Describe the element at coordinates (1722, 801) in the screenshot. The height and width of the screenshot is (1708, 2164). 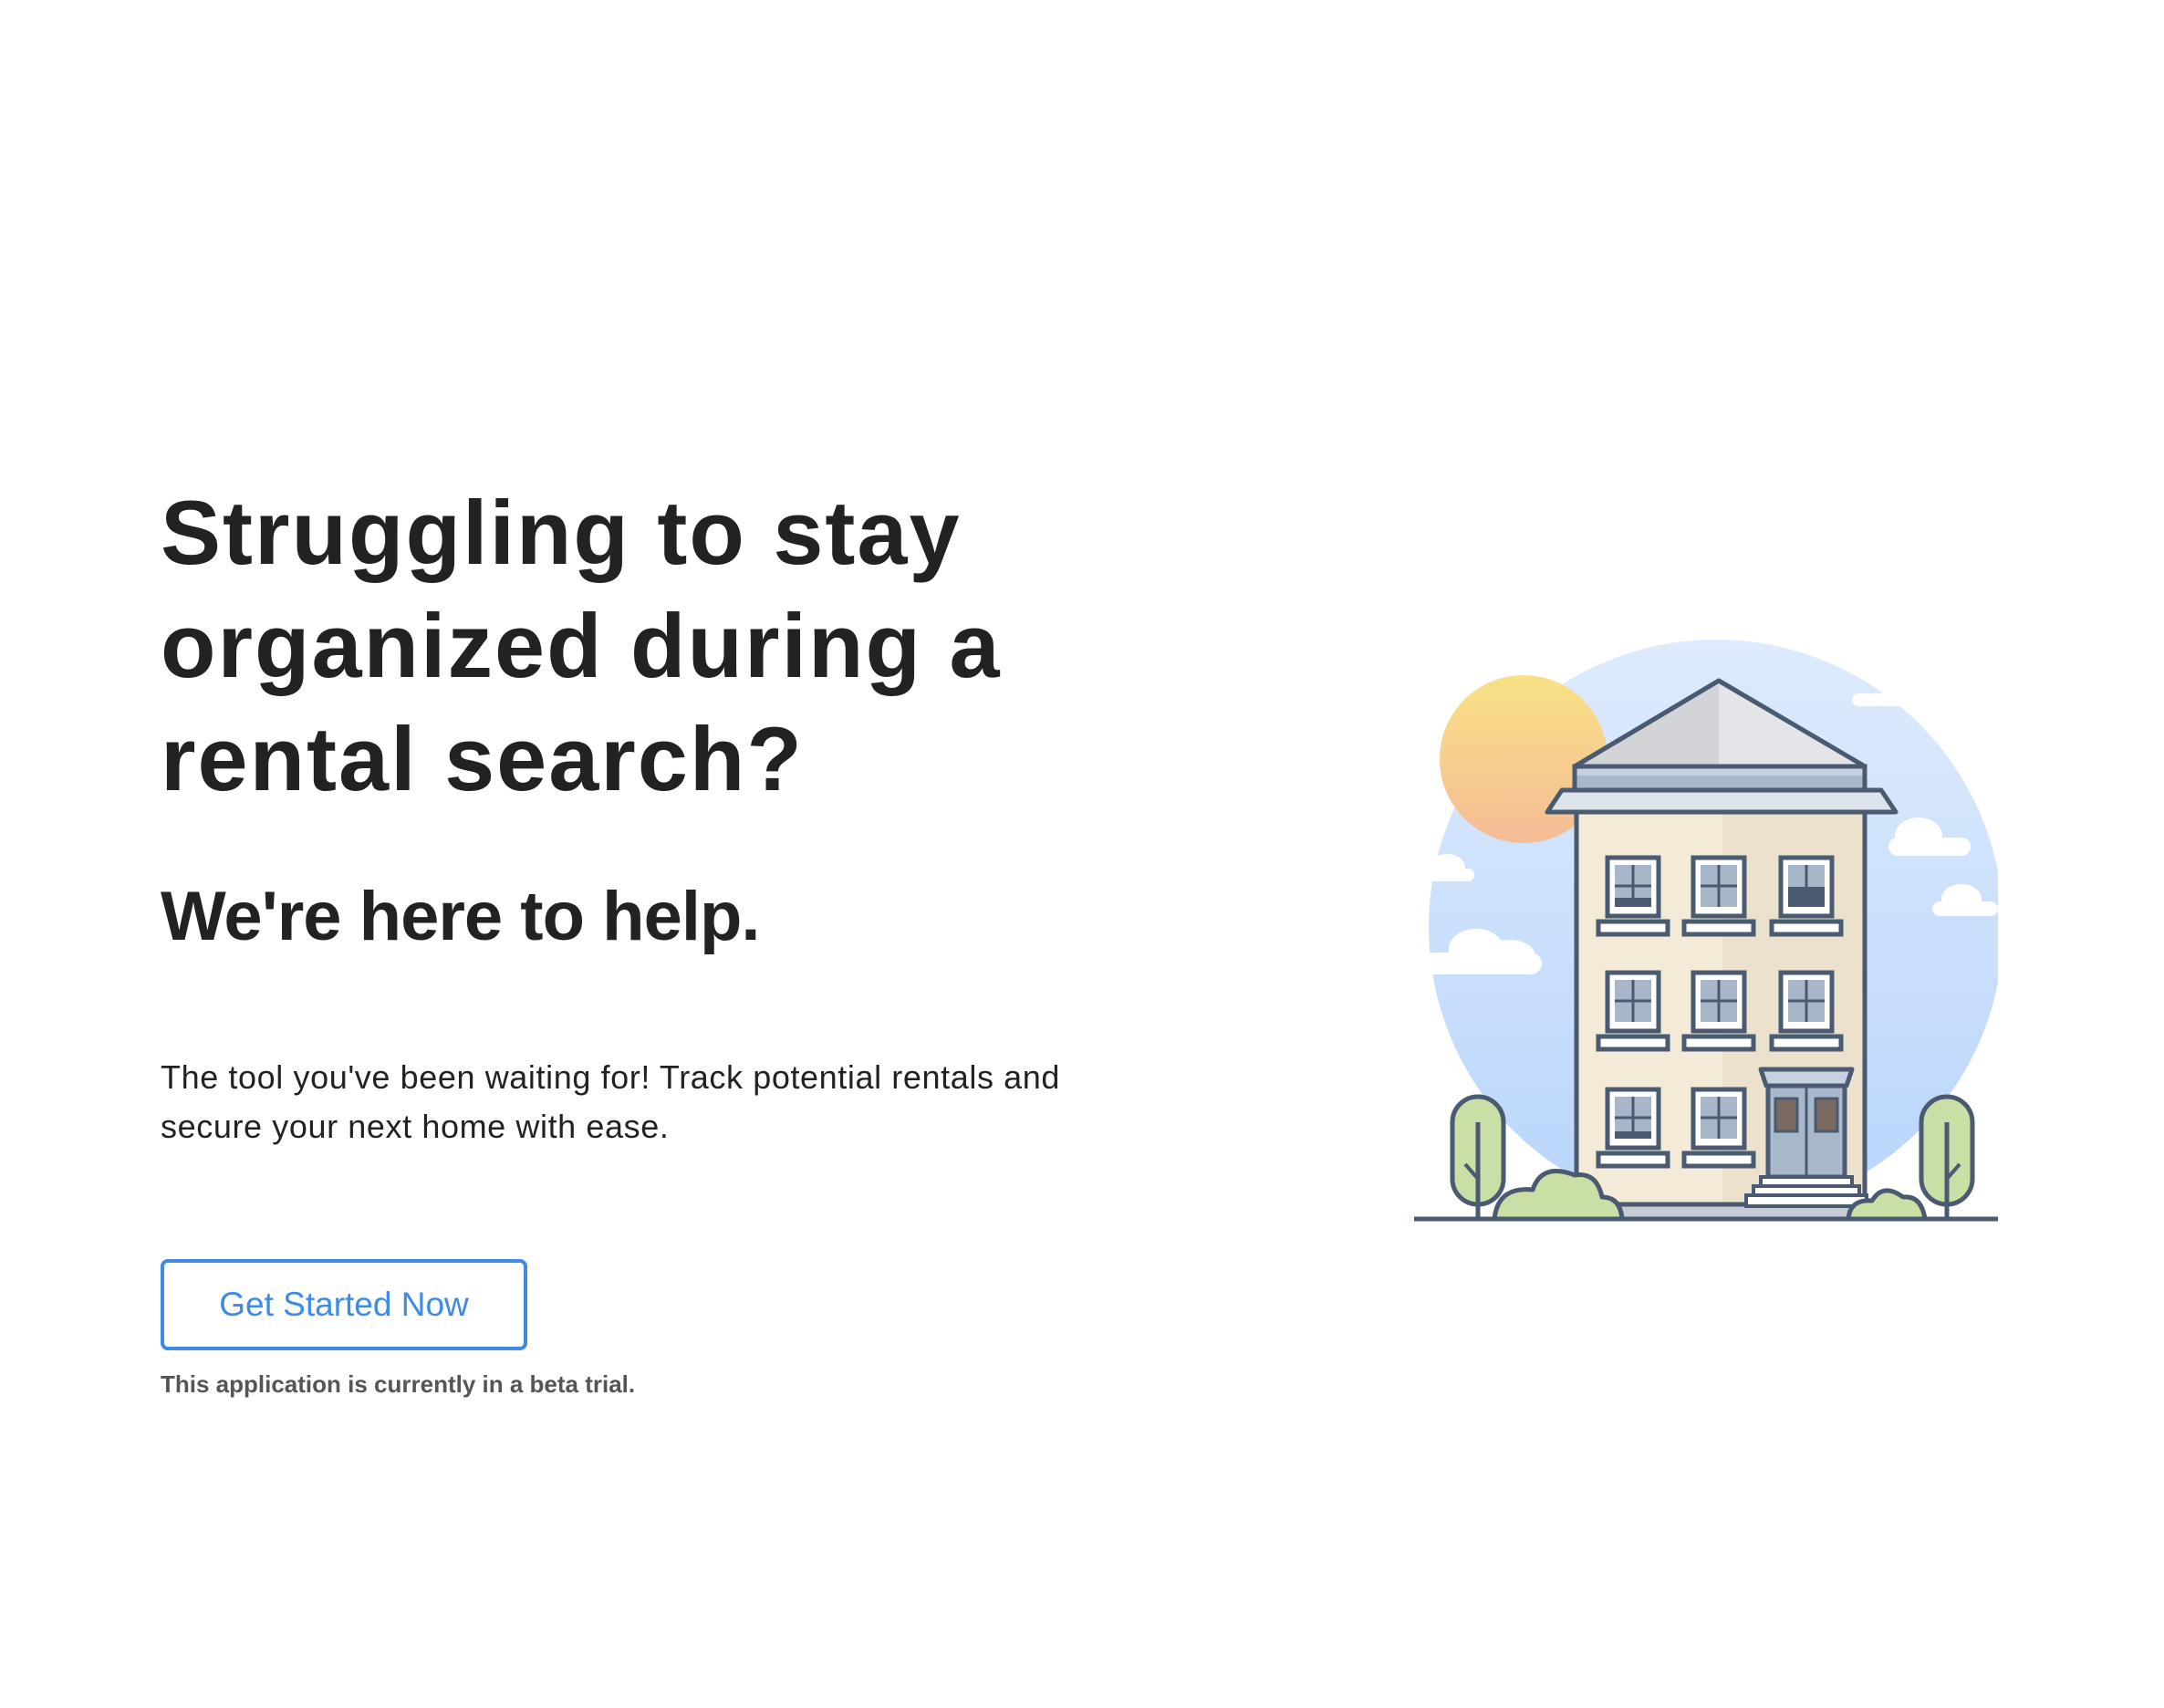
I see `cornice` at that location.